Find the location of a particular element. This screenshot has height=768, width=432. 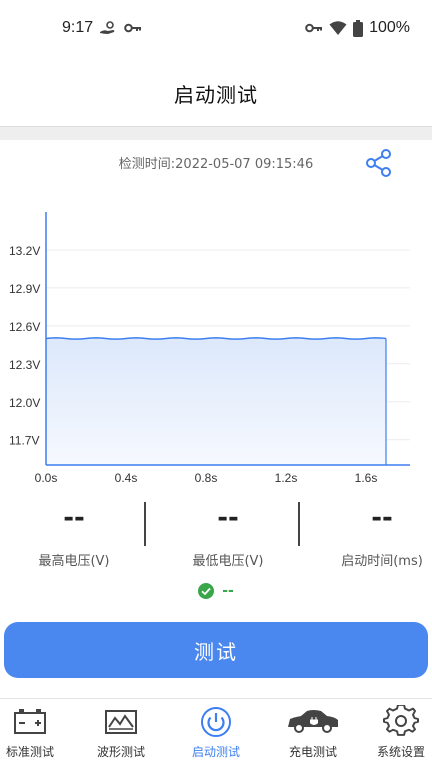

waveform-icon is located at coordinates (121, 722).